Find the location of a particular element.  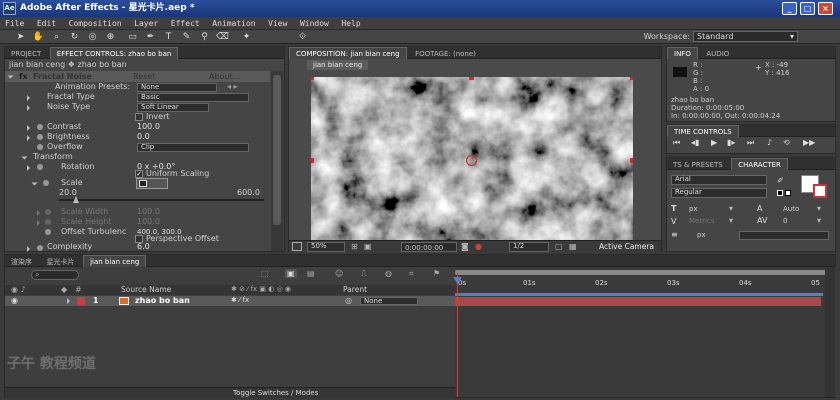

snapshot-icon: ◙ is located at coordinates (465, 246).